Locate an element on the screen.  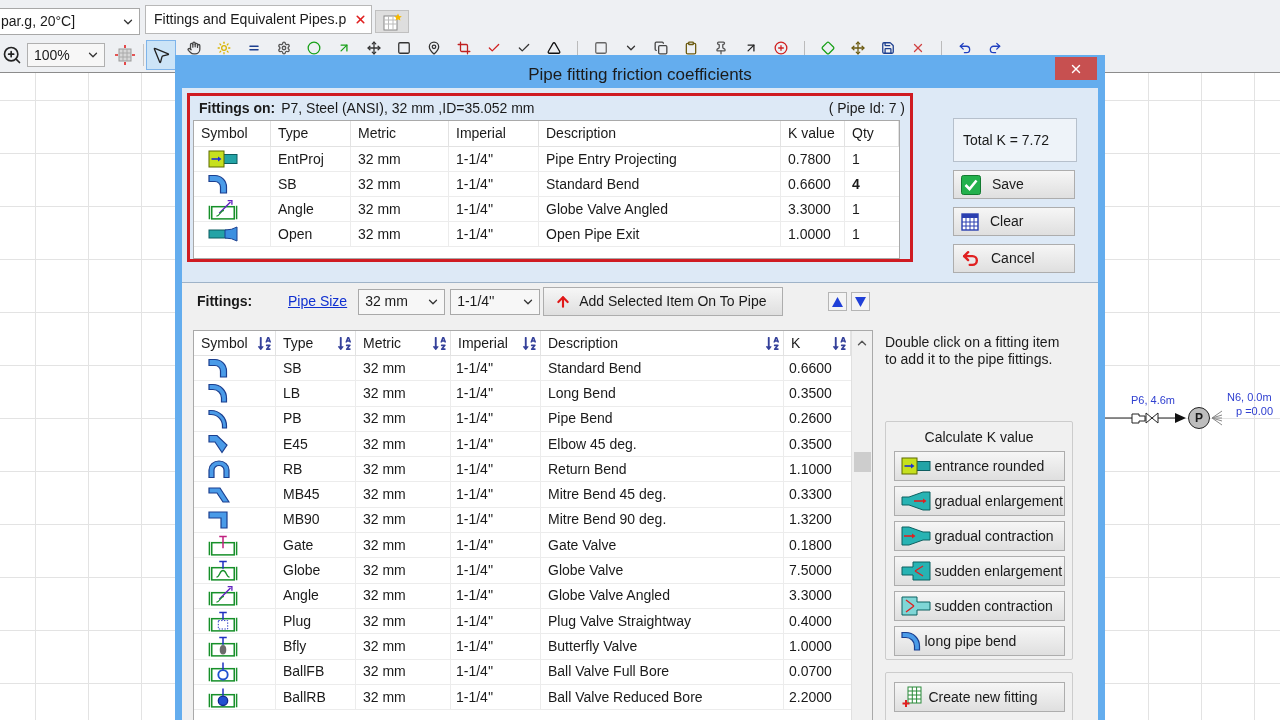
checkmark-icon is located at coordinates (971, 184).